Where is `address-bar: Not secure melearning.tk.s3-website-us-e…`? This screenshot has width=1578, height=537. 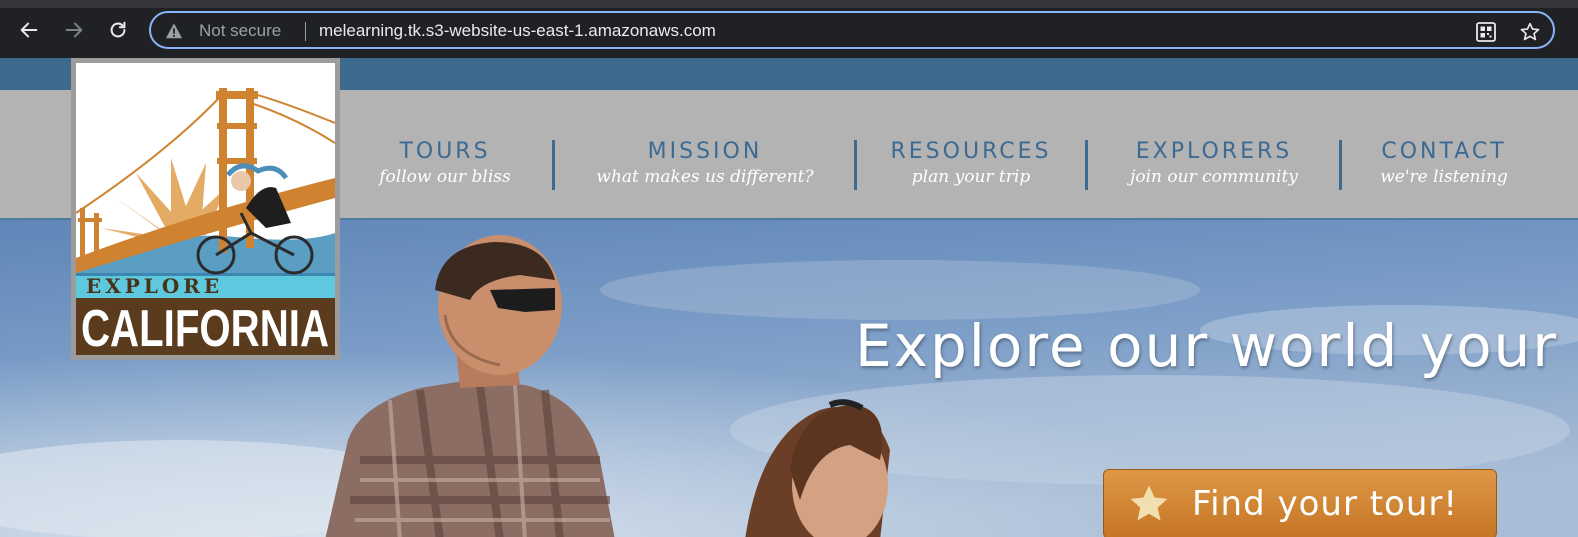 address-bar: Not secure melearning.tk.s3-website-us-e… is located at coordinates (852, 30).